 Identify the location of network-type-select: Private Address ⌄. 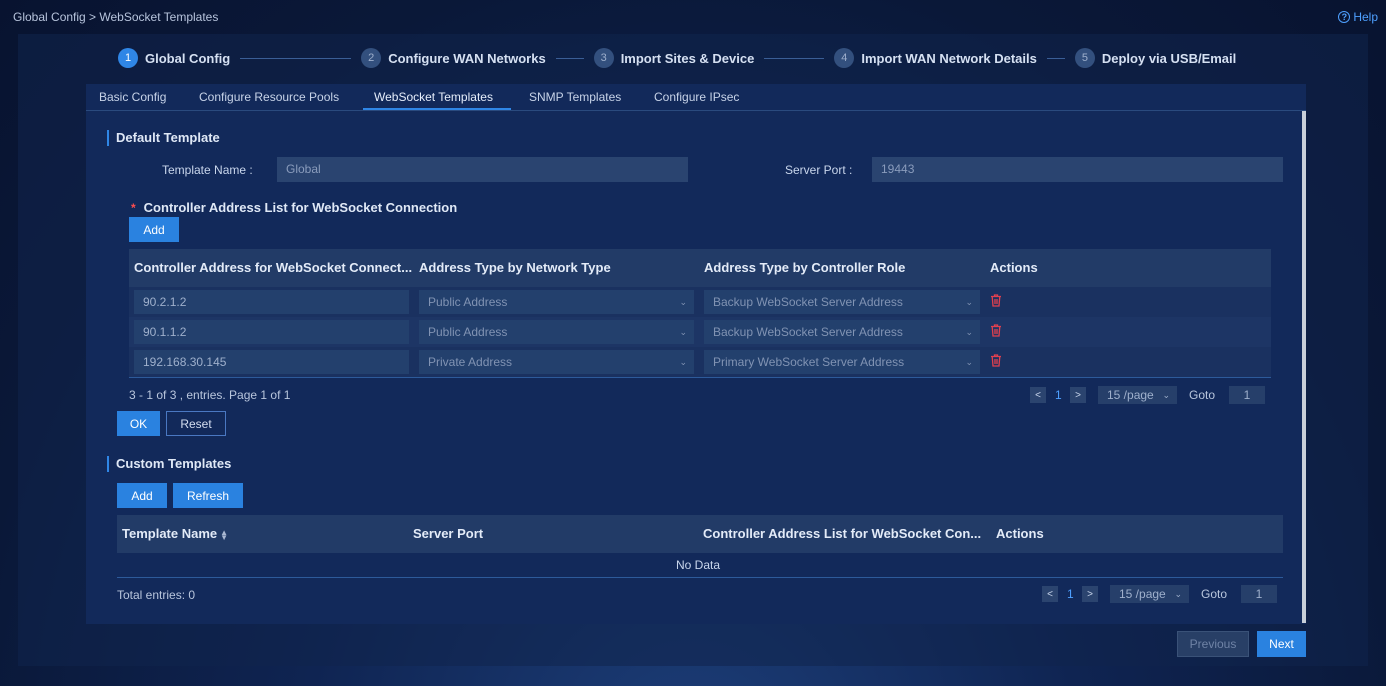
(556, 362).